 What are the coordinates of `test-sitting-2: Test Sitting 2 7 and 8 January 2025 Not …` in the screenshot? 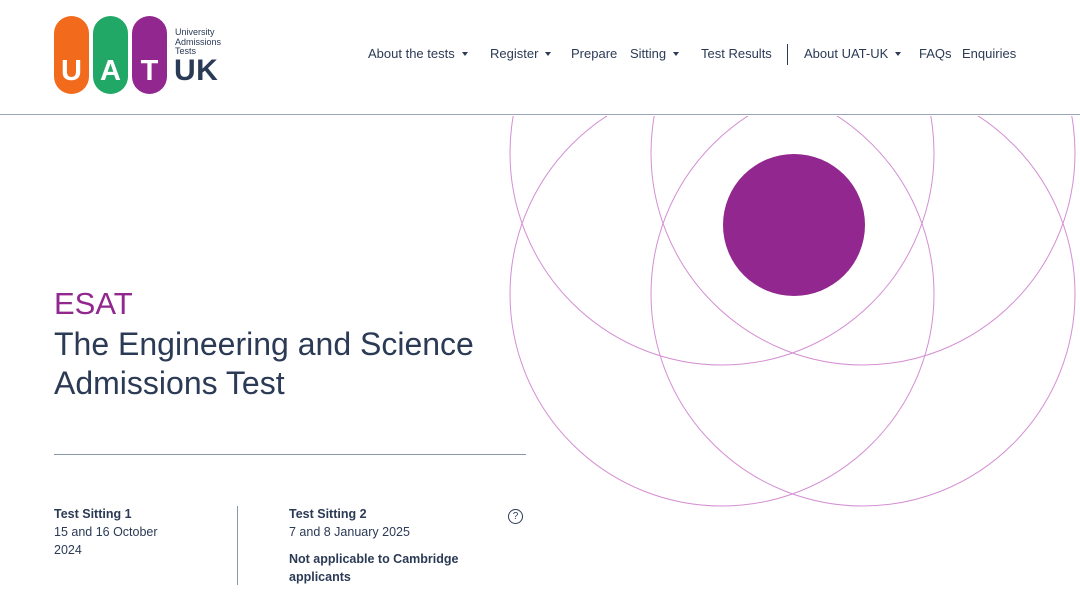 It's located at (389, 545).